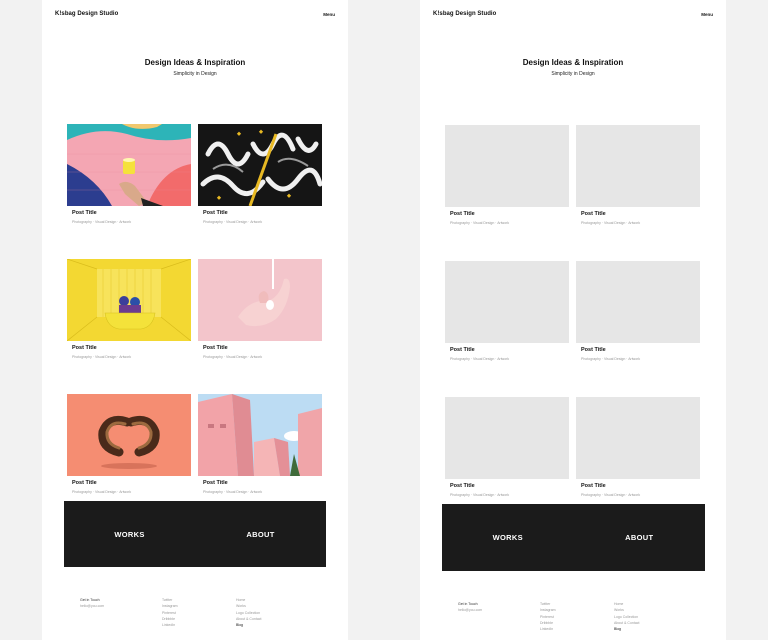  Describe the element at coordinates (129, 165) in the screenshot. I see `post-image-pink-wall` at that location.